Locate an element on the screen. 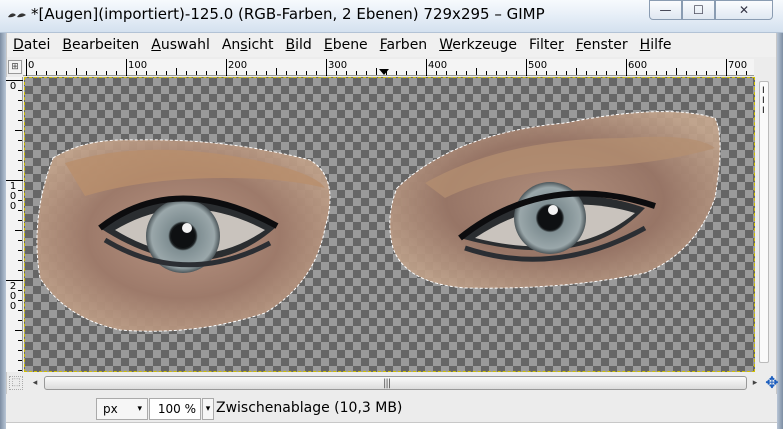  menu-accelerator: B is located at coordinates (290, 45).